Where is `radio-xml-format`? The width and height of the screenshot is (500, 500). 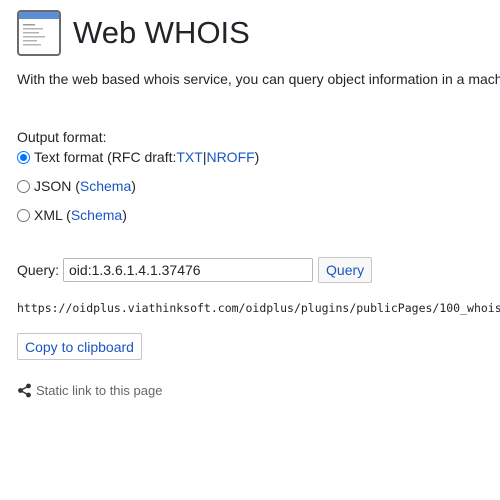
radio-xml-format is located at coordinates (23, 215).